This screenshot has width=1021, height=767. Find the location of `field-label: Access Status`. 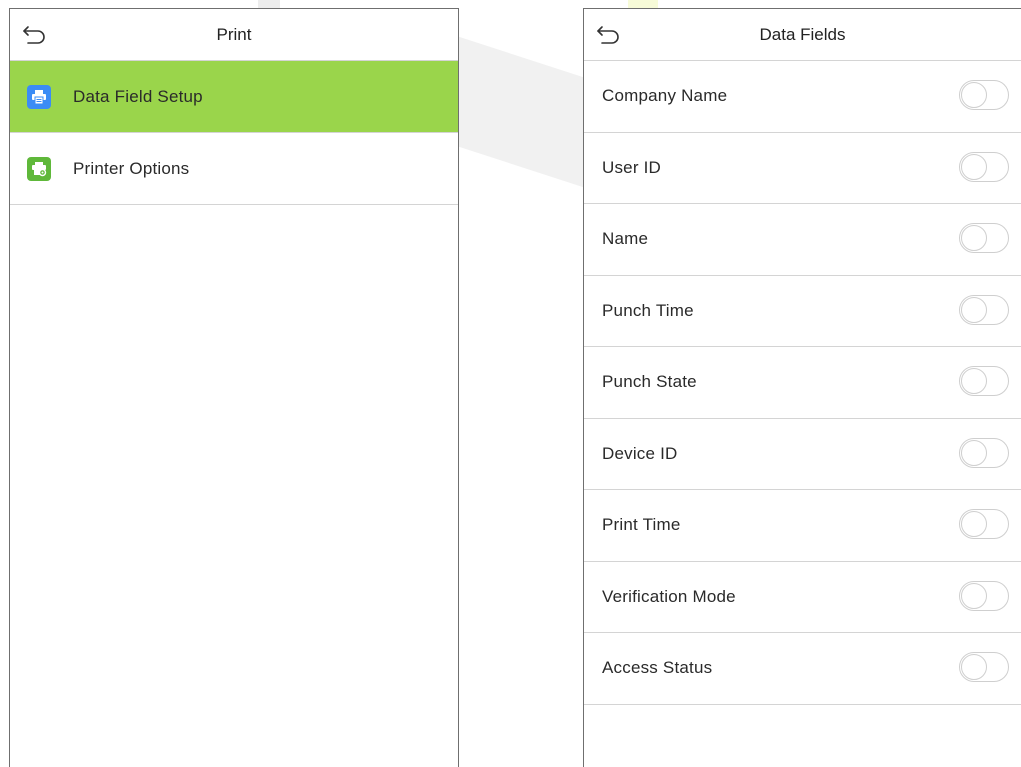

field-label: Access Status is located at coordinates (657, 668).